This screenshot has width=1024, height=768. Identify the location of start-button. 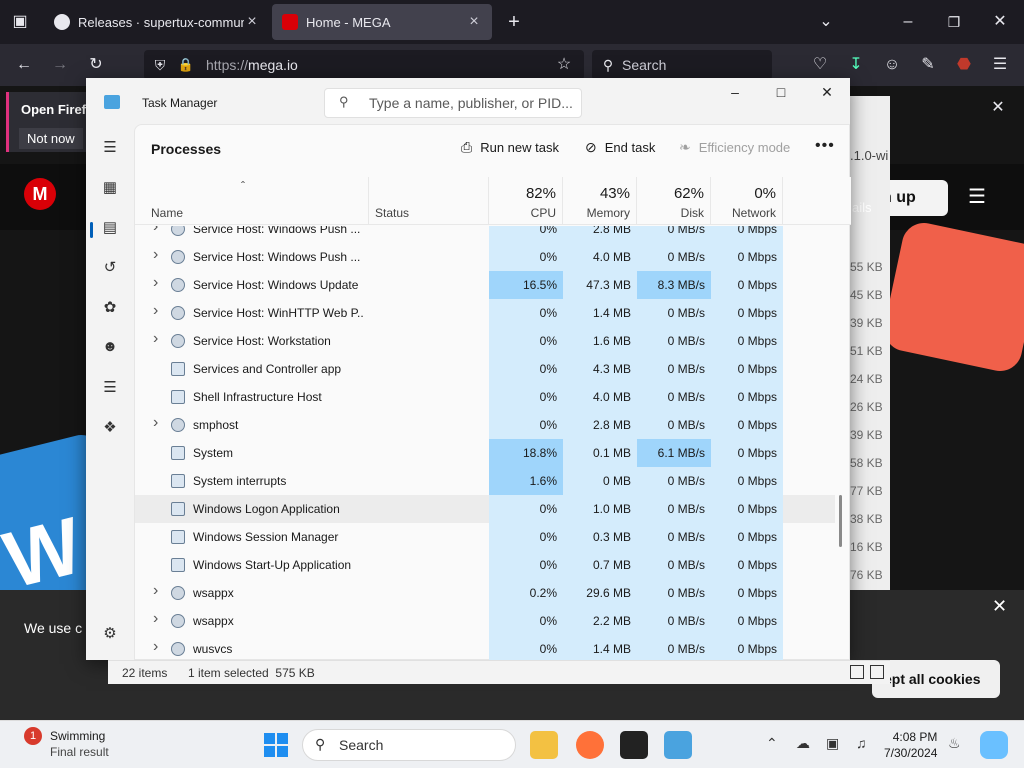
(276, 745).